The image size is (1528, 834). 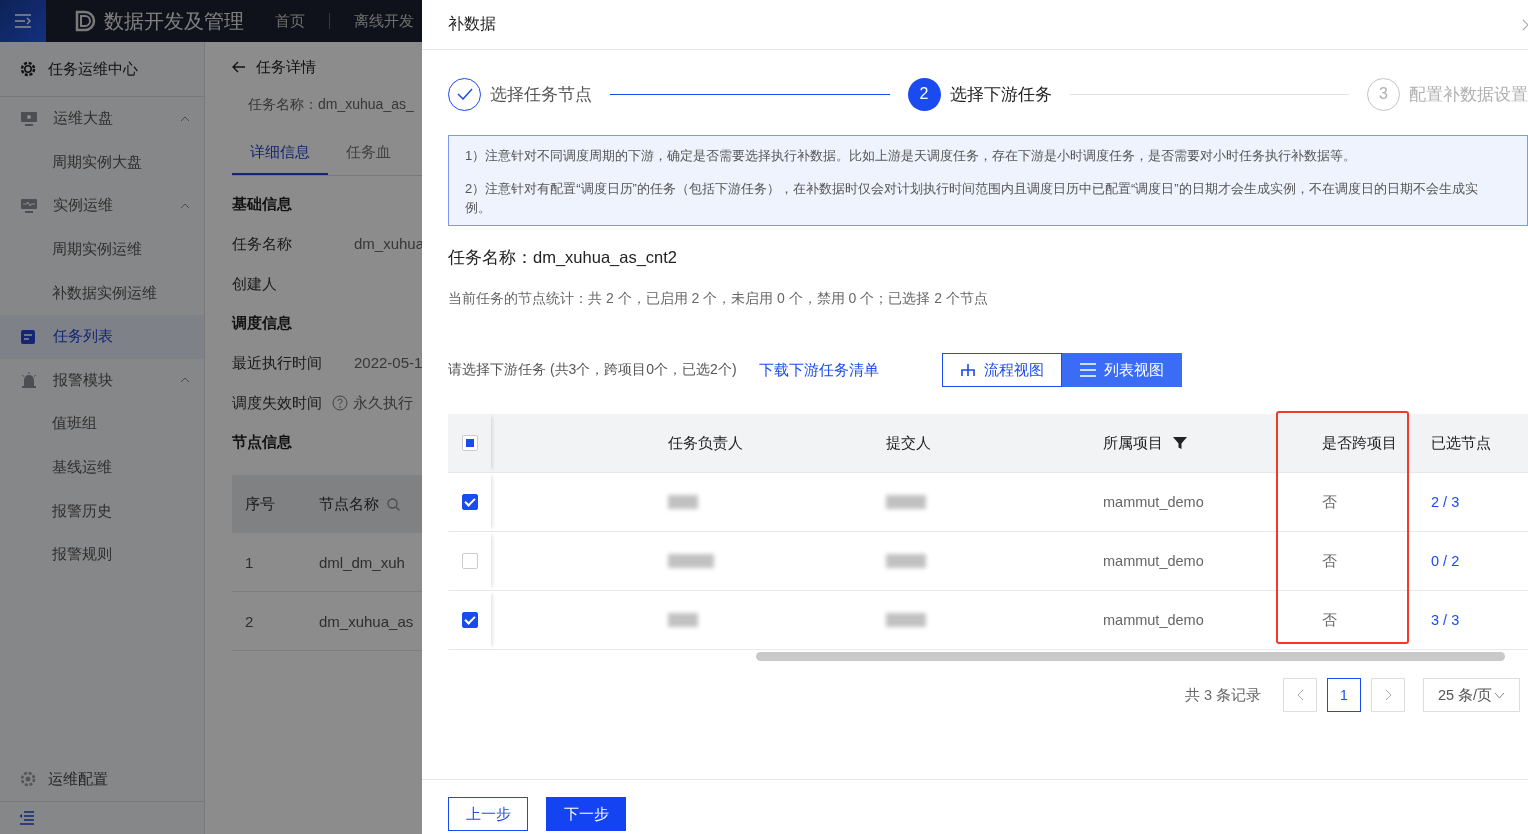 What do you see at coordinates (255, 284) in the screenshot?
I see `field-label: 创建人` at bounding box center [255, 284].